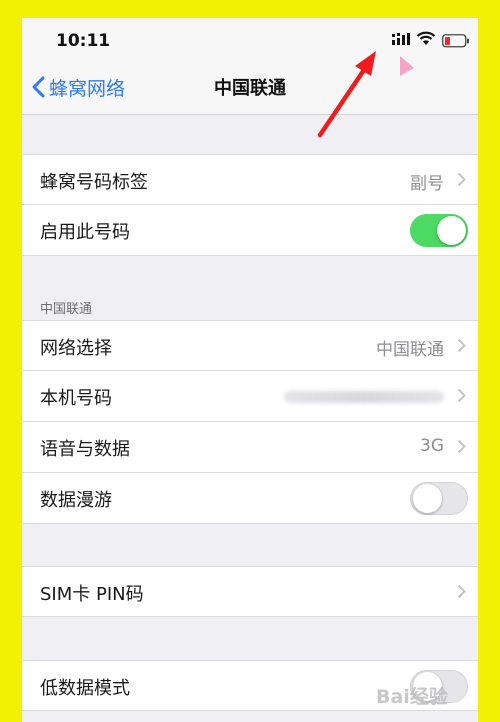 This screenshot has width=500, height=722. What do you see at coordinates (250, 179) in the screenshot?
I see `row-number-label: 蜂窝号码标签 副号` at bounding box center [250, 179].